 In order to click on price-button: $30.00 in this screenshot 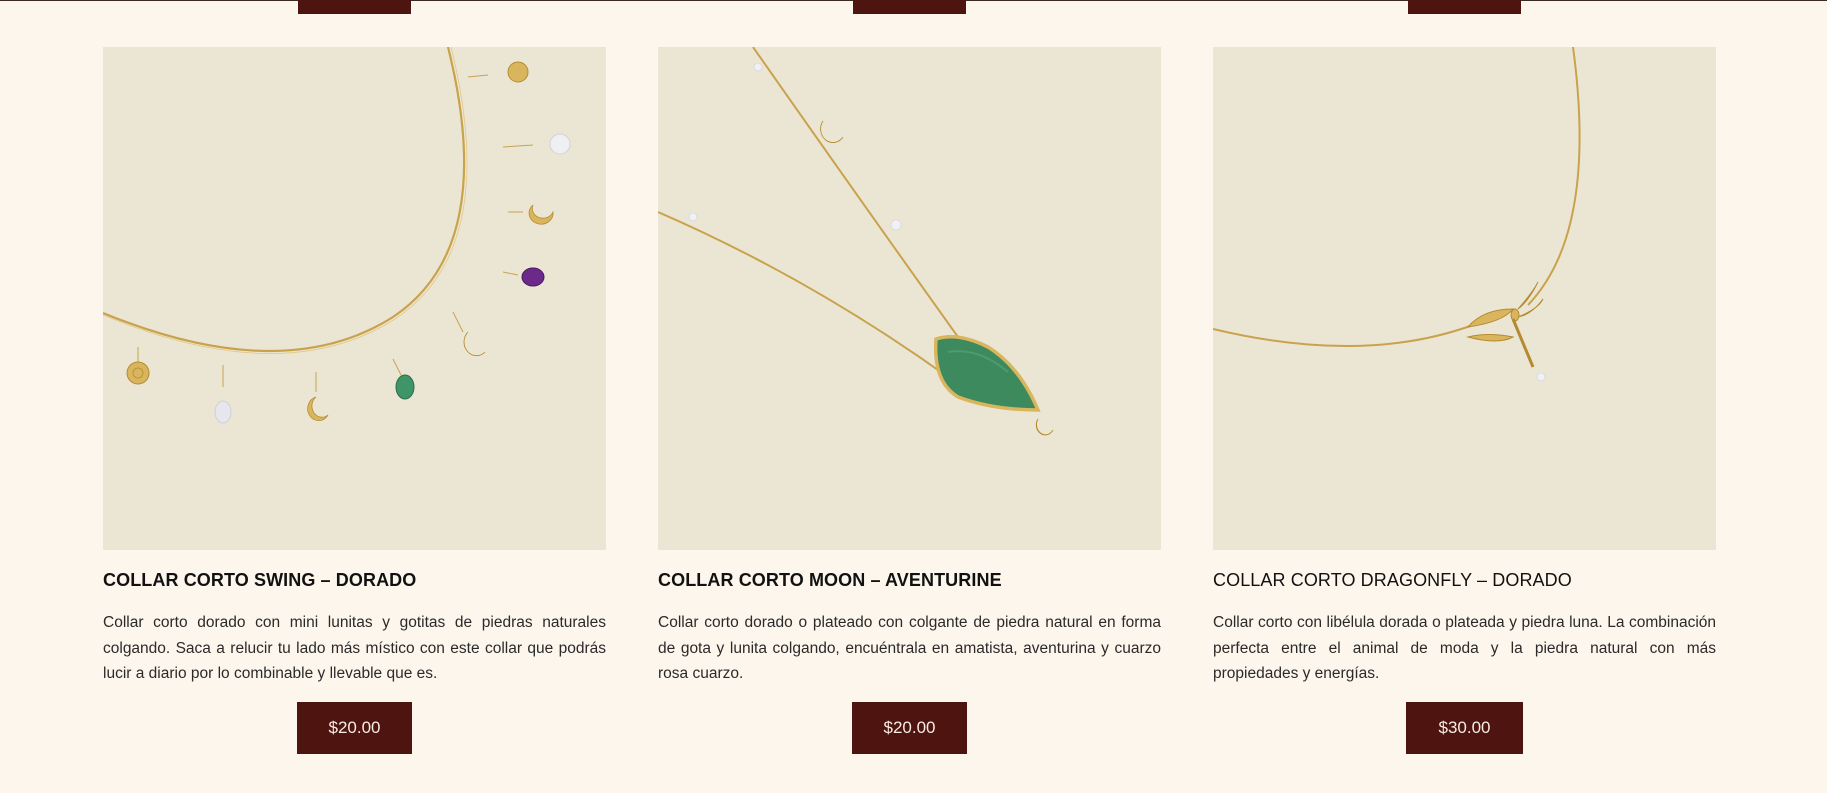, I will do `click(1464, 728)`.